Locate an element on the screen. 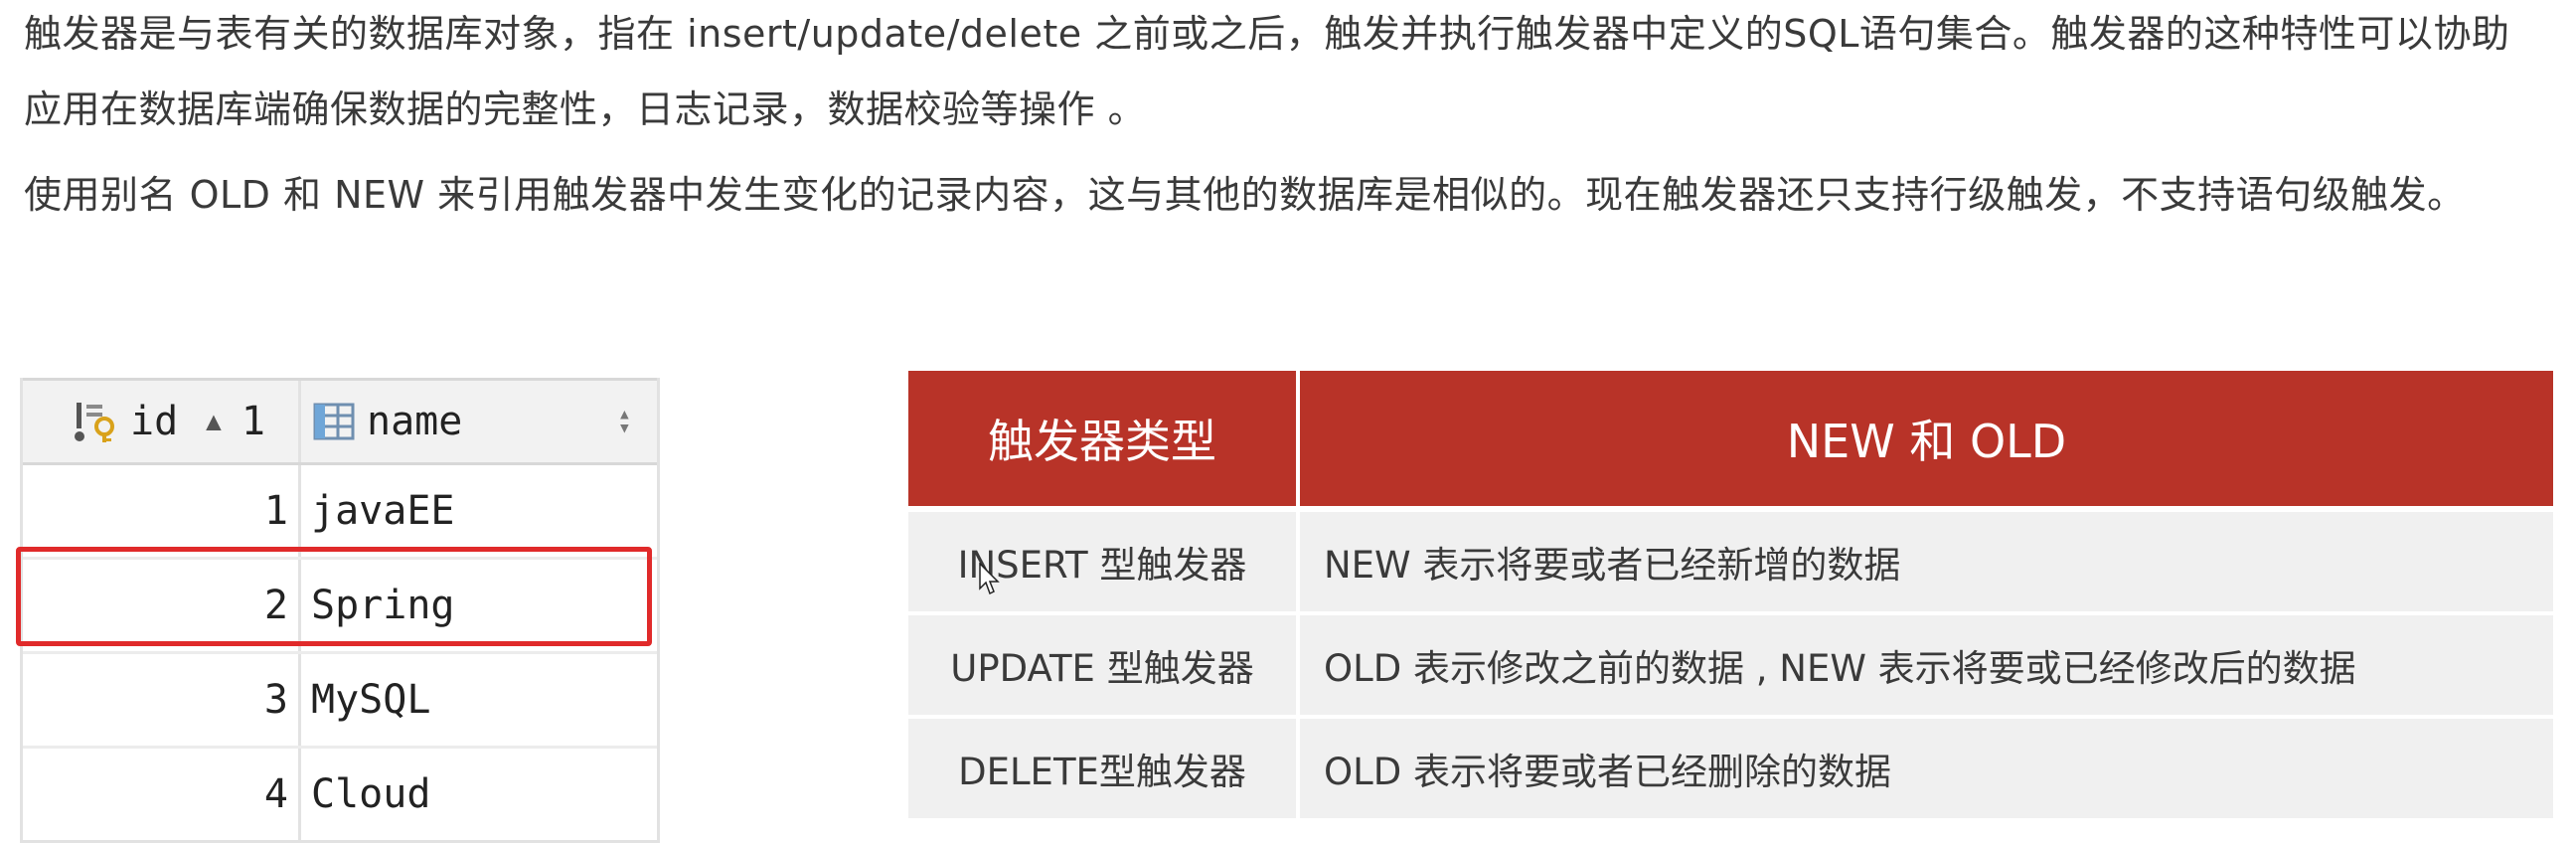 This screenshot has height=843, width=2576. cell-id: 1 is located at coordinates (162, 511).